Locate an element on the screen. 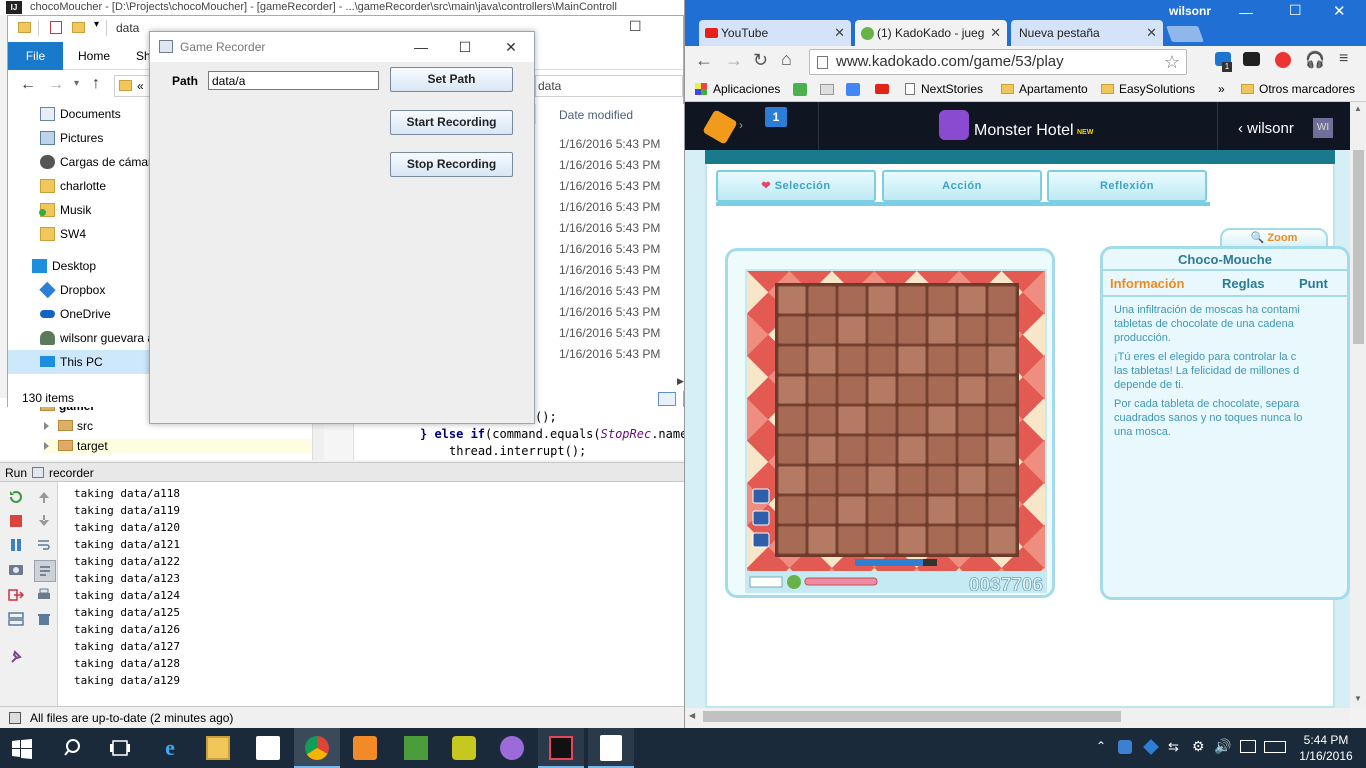 This screenshot has height=768, width=1366. horizontal-scrollbar: ◀ is located at coordinates (1017, 717).